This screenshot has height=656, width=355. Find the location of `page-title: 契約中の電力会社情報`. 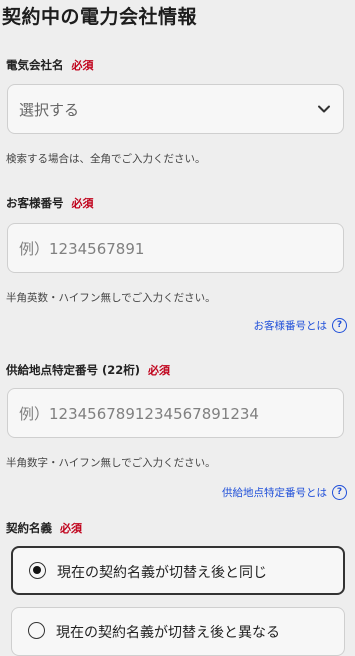

page-title: 契約中の電力会社情報 is located at coordinates (100, 17).